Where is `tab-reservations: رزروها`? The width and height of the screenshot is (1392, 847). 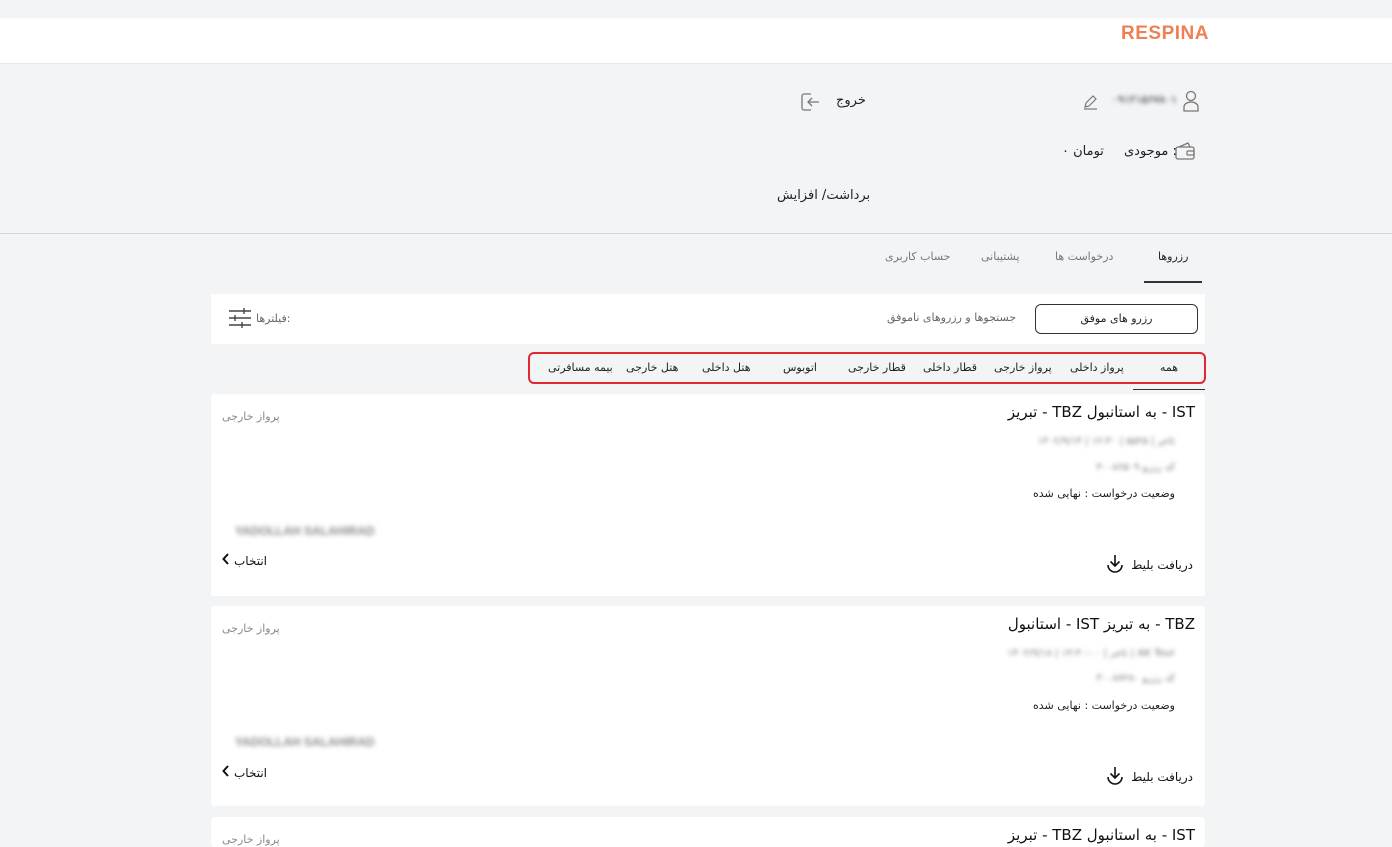
tab-reservations: رزروها is located at coordinates (1173, 256).